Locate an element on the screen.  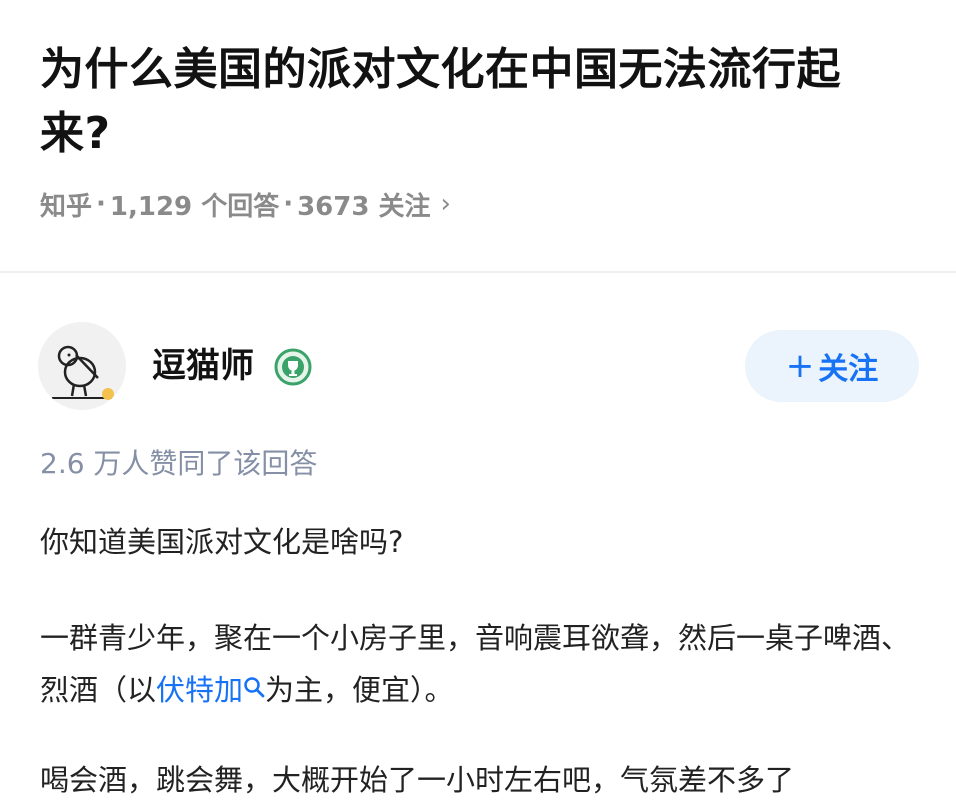
follow-label: 关注 is located at coordinates (848, 369).